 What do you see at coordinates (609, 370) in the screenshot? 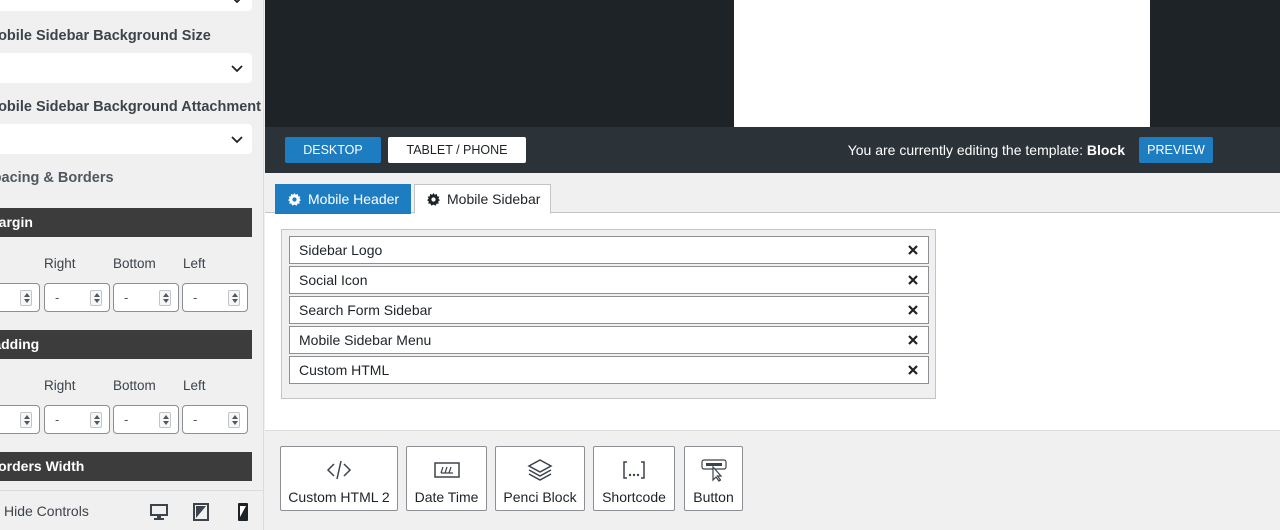
I see `list-item: Custom HTML` at bounding box center [609, 370].